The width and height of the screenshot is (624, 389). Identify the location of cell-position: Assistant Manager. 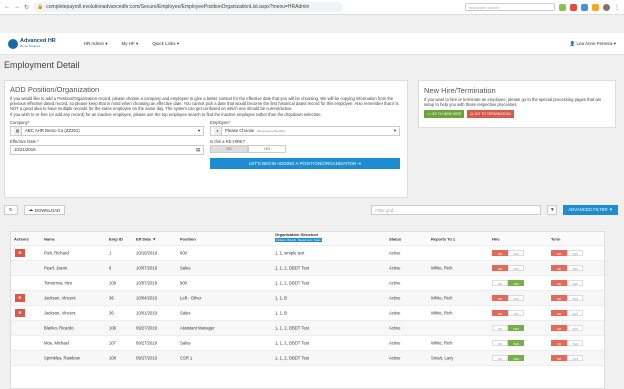
(197, 328).